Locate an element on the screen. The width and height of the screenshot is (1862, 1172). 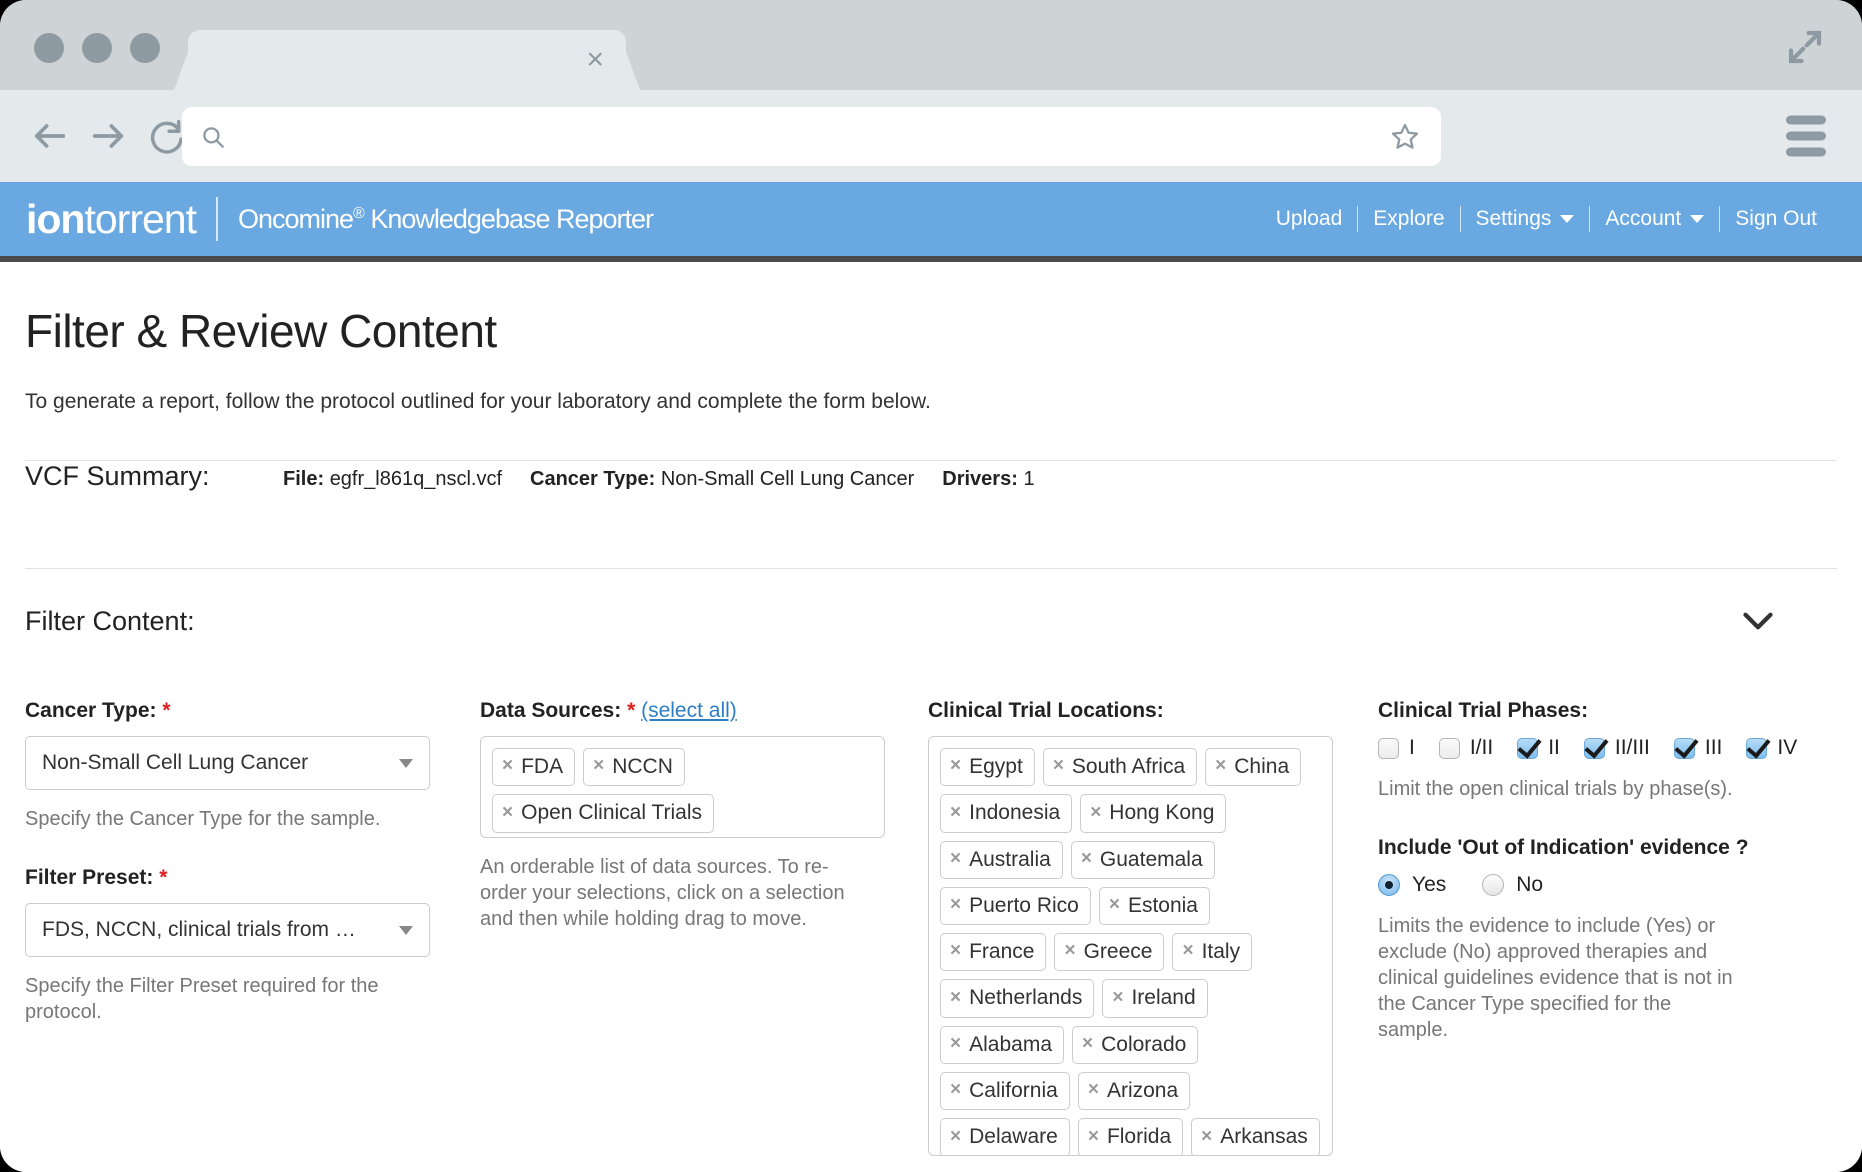
location-tag: × California is located at coordinates (1005, 1091).